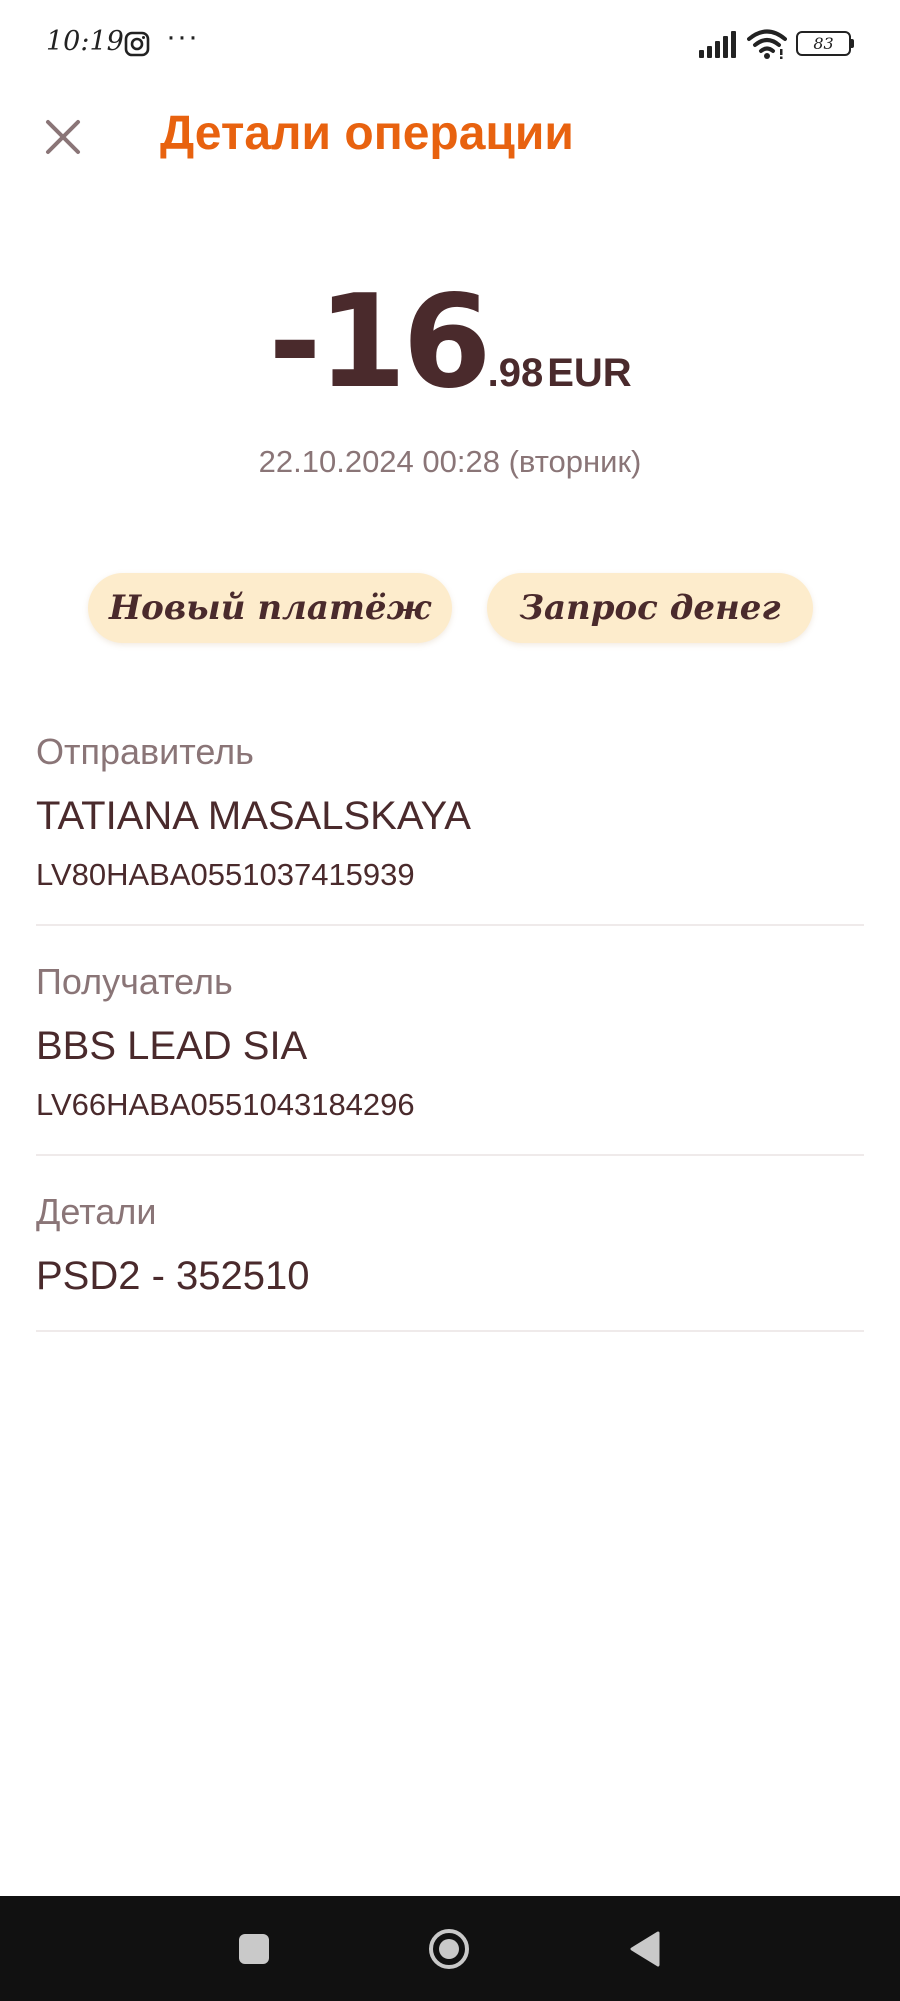 Image resolution: width=900 pixels, height=2001 pixels. I want to click on amount-currency: EUR, so click(589, 373).